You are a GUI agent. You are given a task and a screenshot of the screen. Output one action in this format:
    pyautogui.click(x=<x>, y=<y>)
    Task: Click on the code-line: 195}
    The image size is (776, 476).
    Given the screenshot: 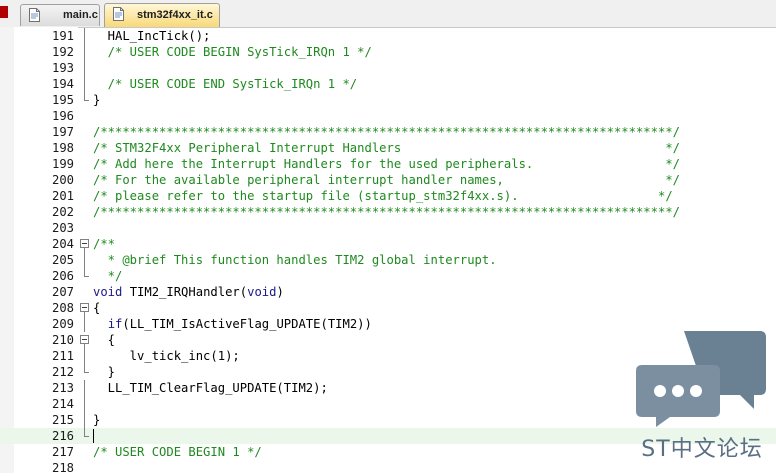 What is the action you would take?
    pyautogui.click(x=388, y=100)
    